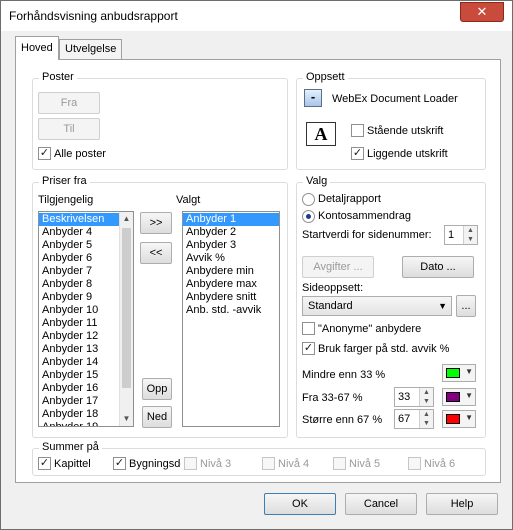 The width and height of the screenshot is (513, 530). What do you see at coordinates (268, 463) in the screenshot?
I see `summer-niva4-checkbox` at bounding box center [268, 463].